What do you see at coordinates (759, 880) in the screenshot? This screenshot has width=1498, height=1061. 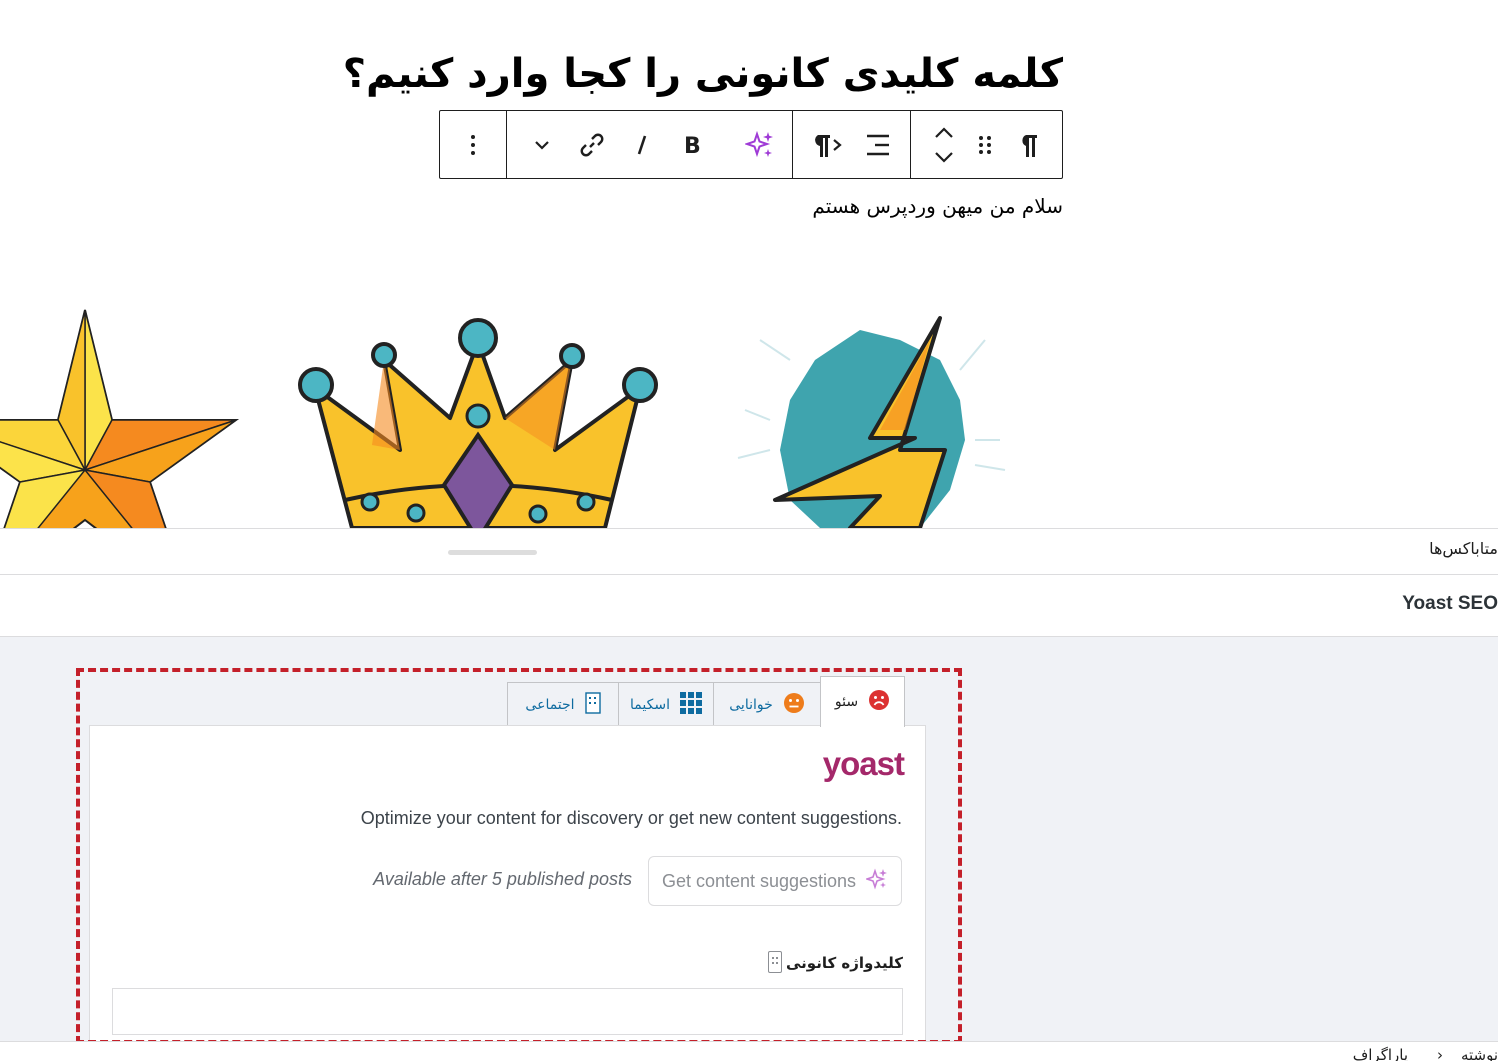 I see `suggest-button-label: Get content suggestions` at bounding box center [759, 880].